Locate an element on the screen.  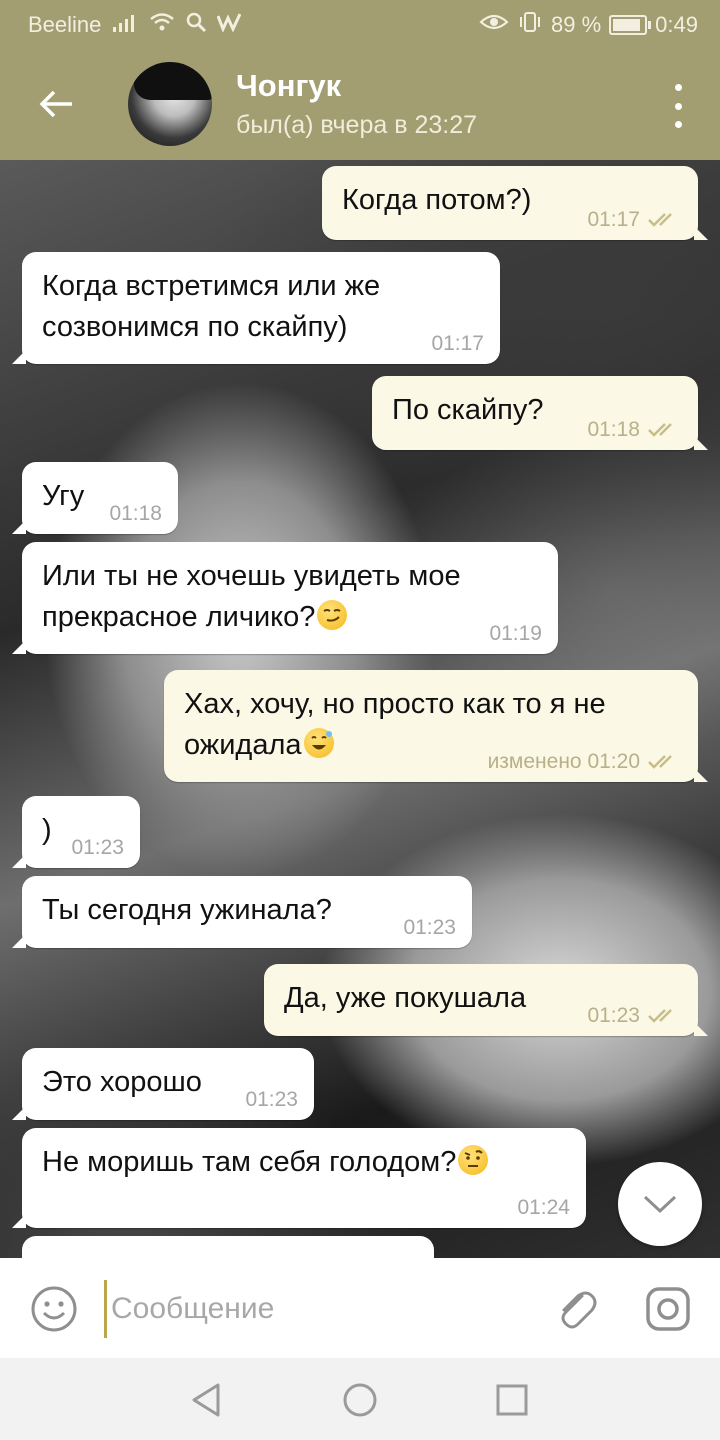
vibrate-icon is located at coordinates (530, 25).